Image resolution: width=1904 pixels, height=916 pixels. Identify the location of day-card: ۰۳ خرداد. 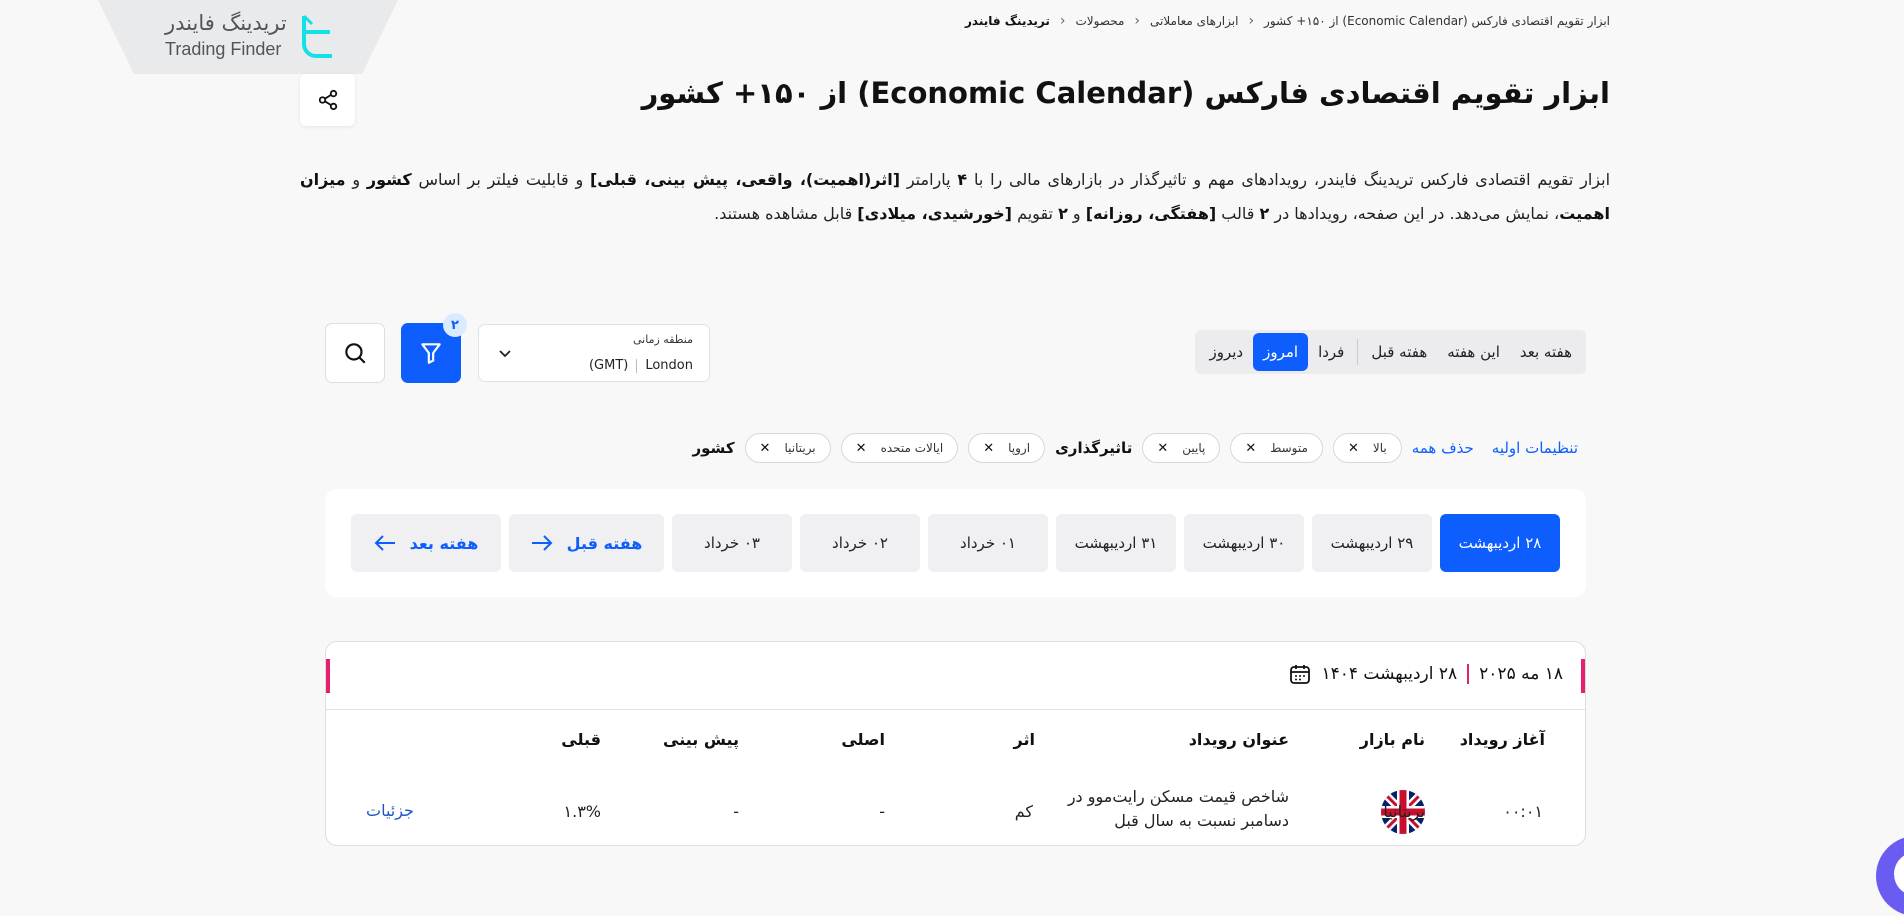
(732, 543).